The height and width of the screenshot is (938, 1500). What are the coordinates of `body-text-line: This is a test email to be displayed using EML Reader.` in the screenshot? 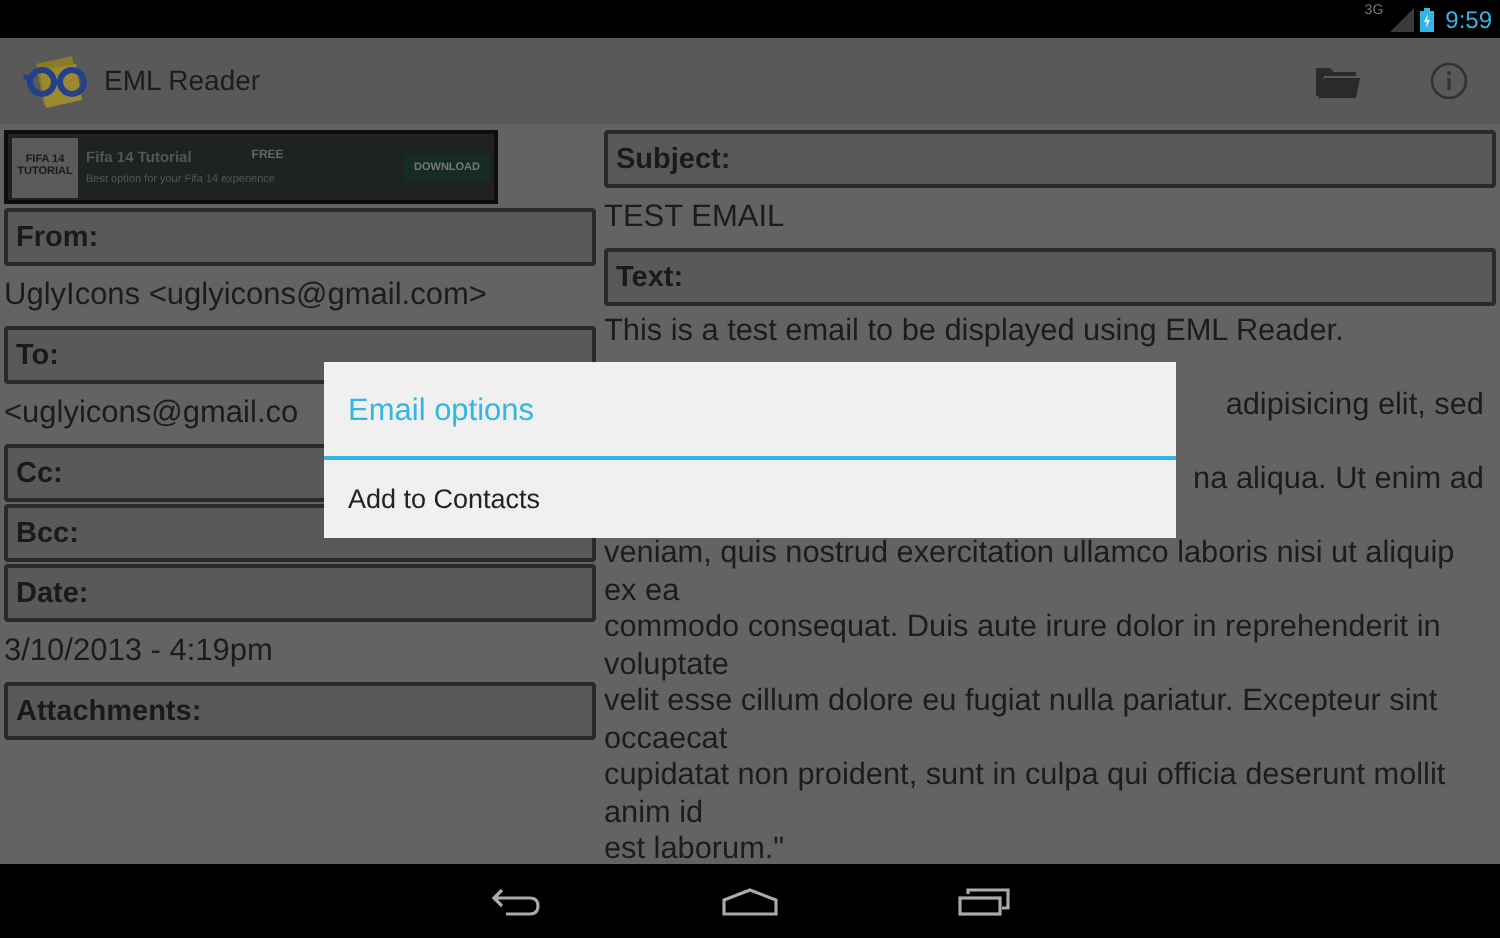 It's located at (975, 332).